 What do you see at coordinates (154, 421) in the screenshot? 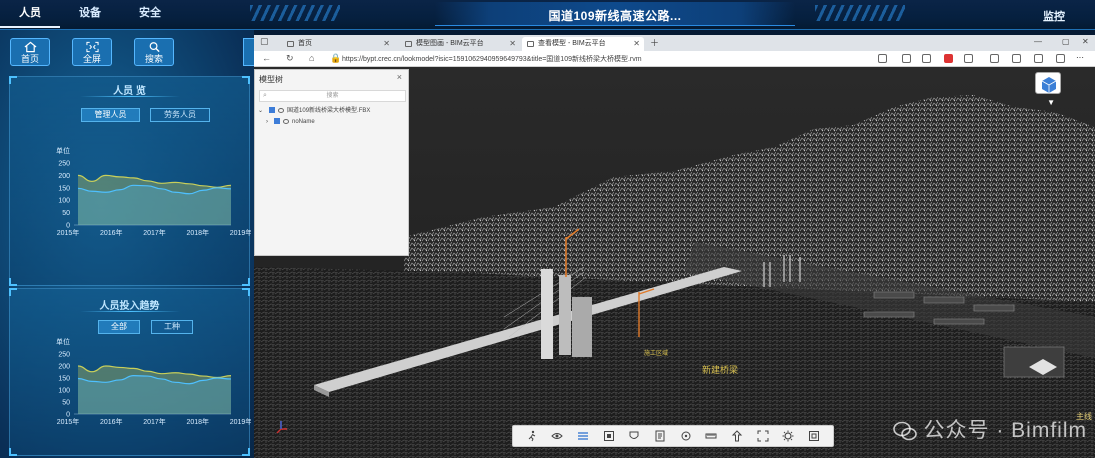
I see `x-tick-label: 2017年` at bounding box center [154, 421].